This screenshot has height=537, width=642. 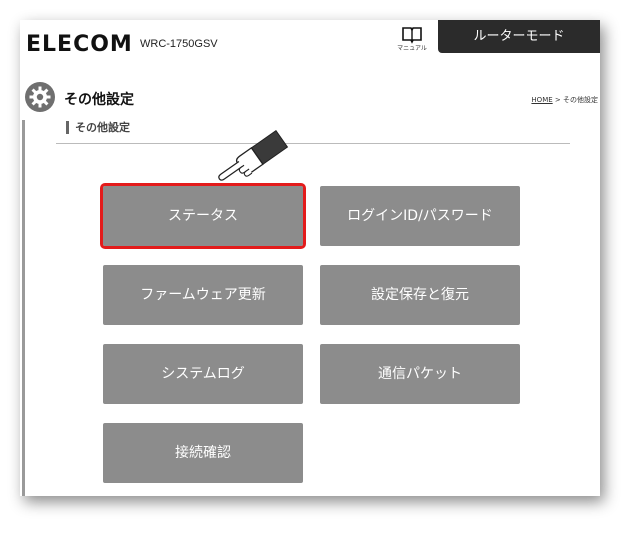 What do you see at coordinates (253, 155) in the screenshot?
I see `pointing-hand-icon` at bounding box center [253, 155].